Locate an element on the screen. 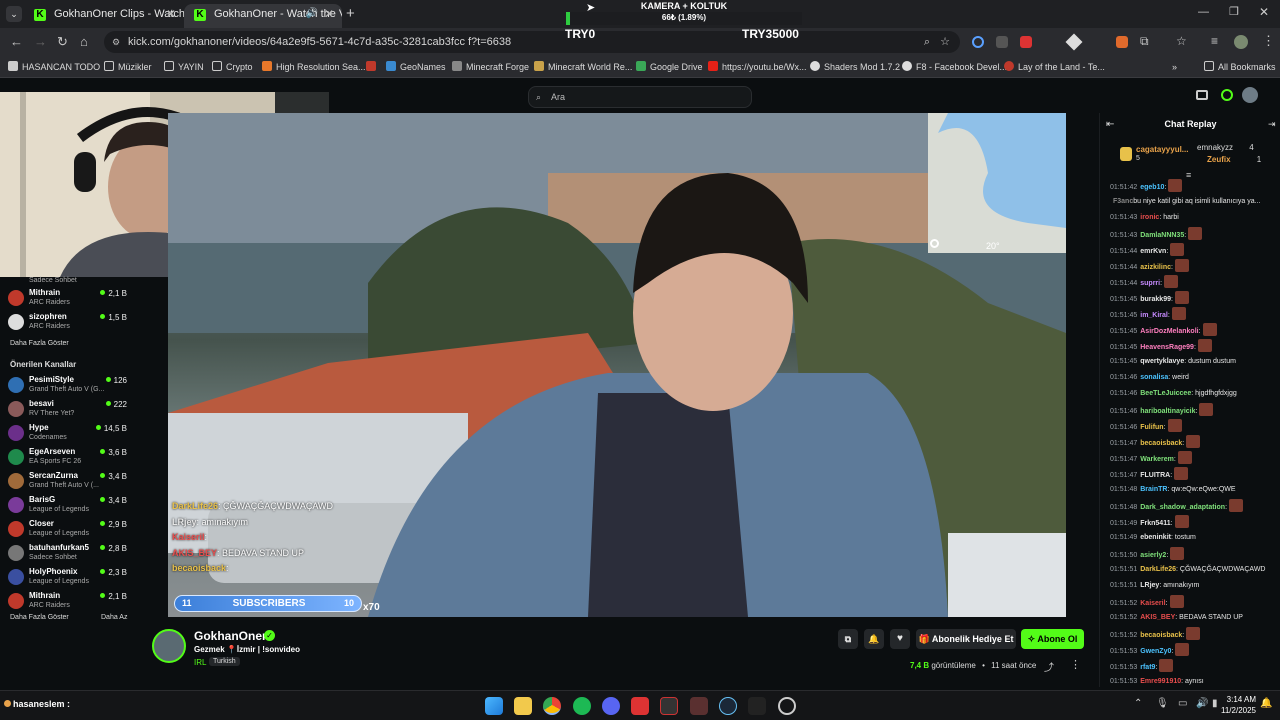  bookmark-item: Müzikler is located at coordinates (128, 67).